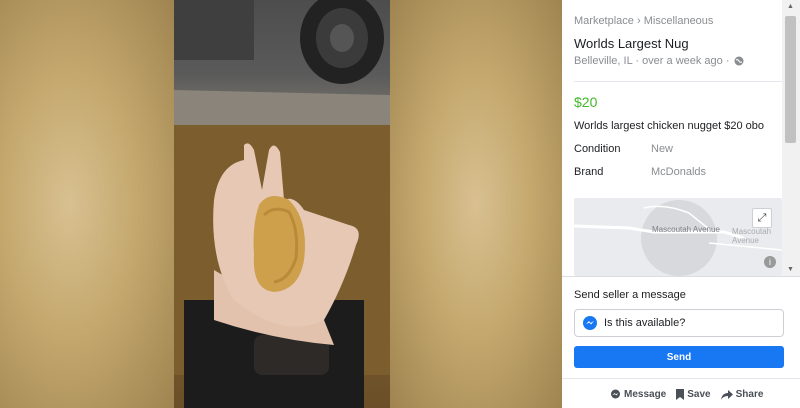 The width and height of the screenshot is (800, 408). I want to click on detail-row-brand: Brand McDonalds, so click(684, 172).